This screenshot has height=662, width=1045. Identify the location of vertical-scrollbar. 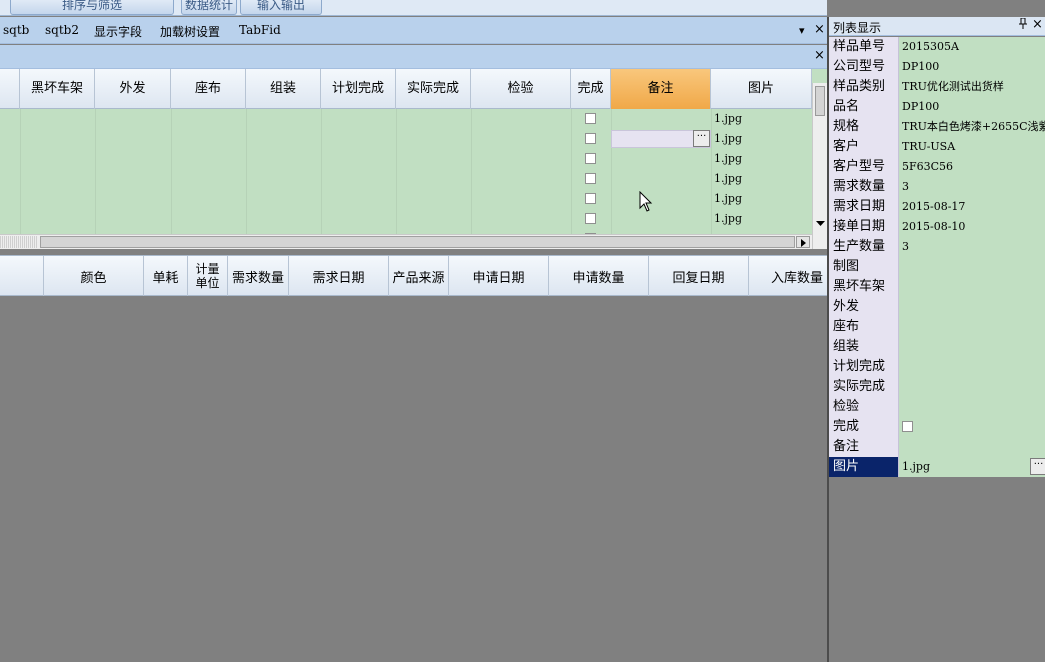
(819, 166).